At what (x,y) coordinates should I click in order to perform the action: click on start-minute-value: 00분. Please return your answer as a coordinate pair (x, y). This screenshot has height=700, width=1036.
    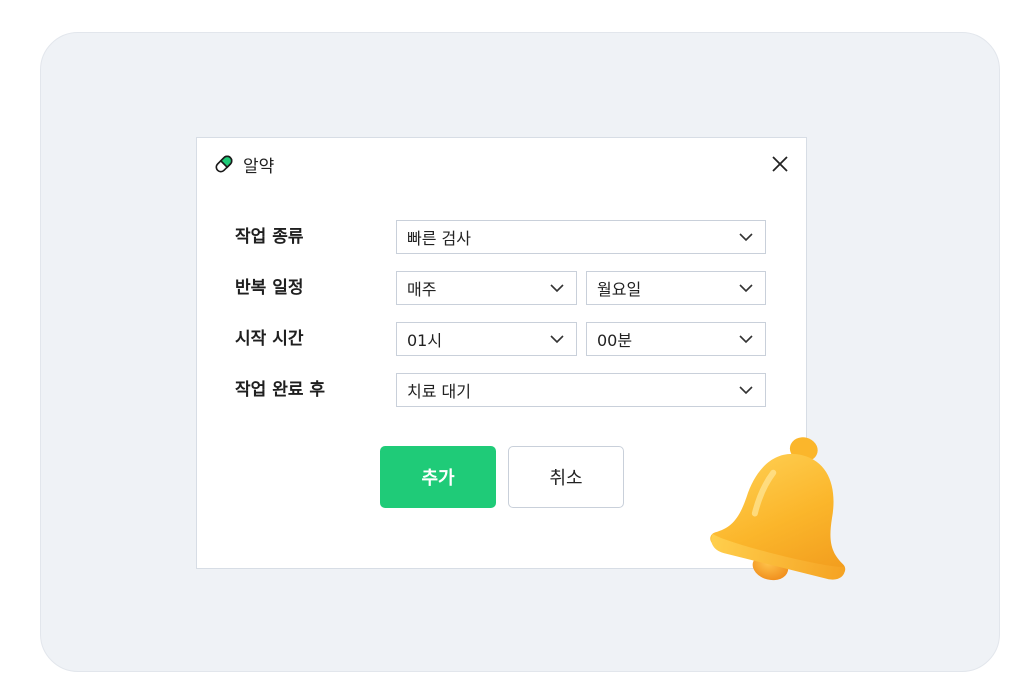
    Looking at the image, I should click on (615, 340).